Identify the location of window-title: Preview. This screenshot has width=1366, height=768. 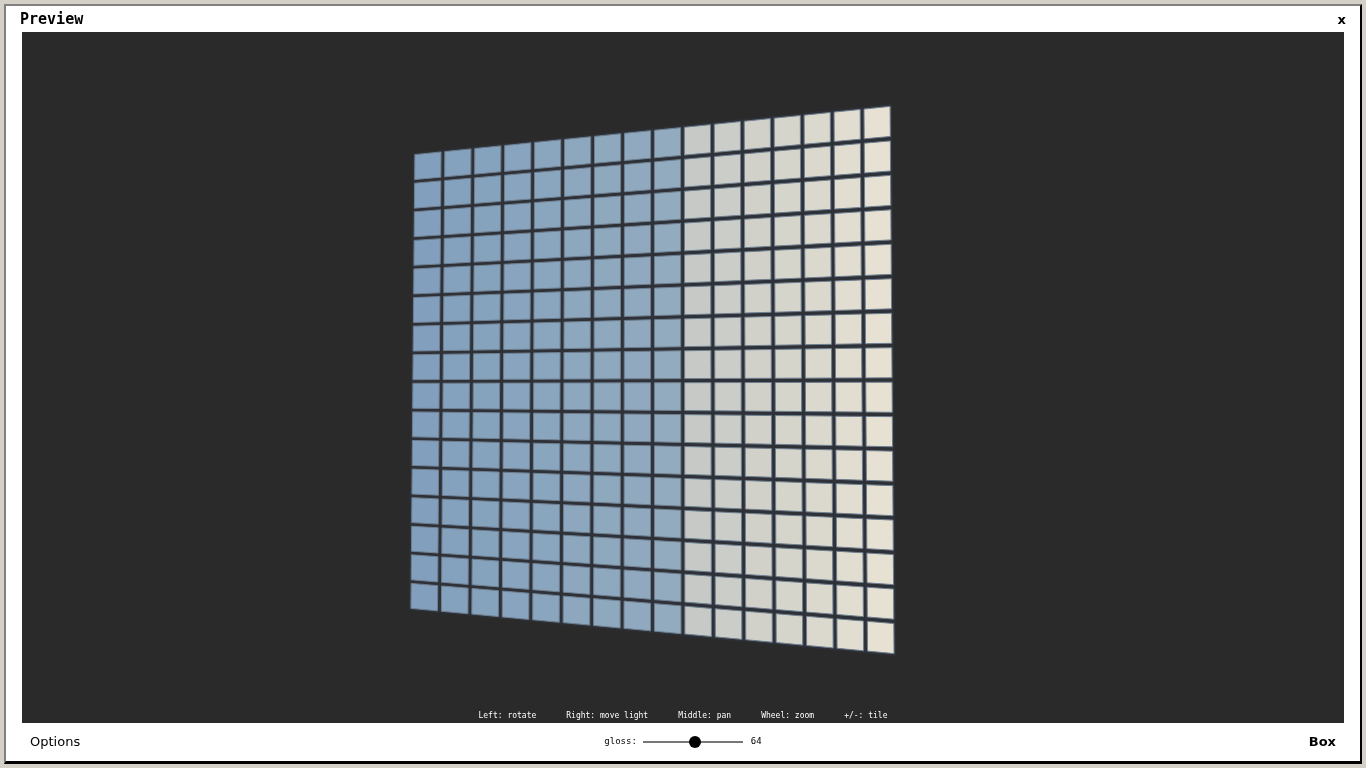
(52, 19).